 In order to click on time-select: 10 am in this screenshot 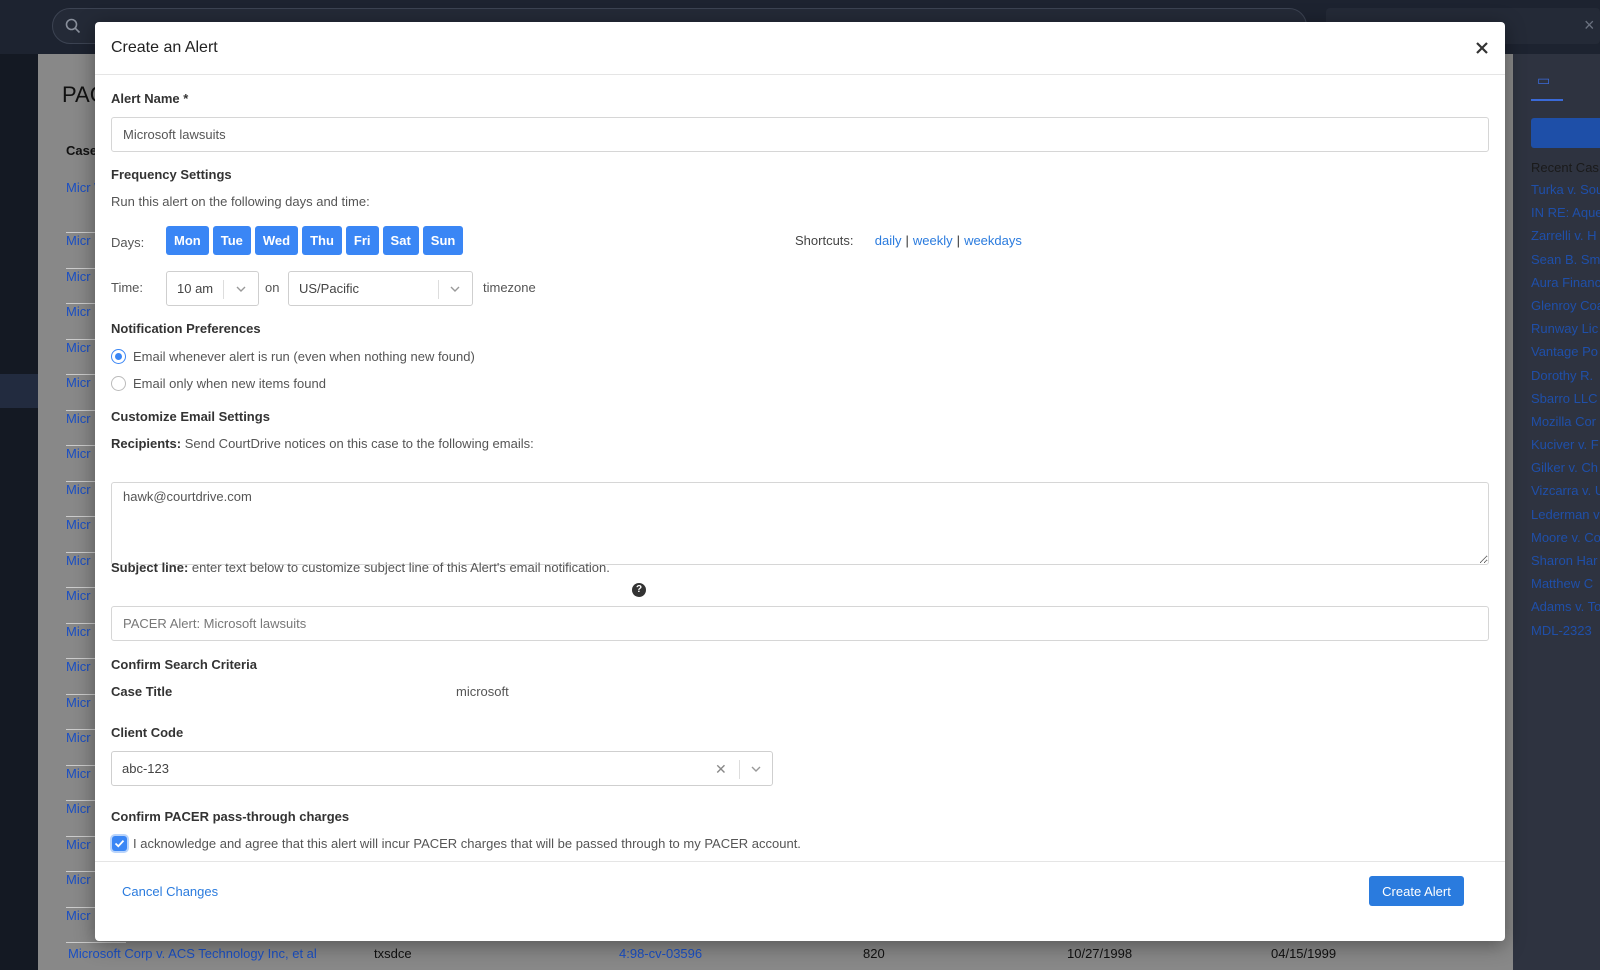, I will do `click(212, 288)`.